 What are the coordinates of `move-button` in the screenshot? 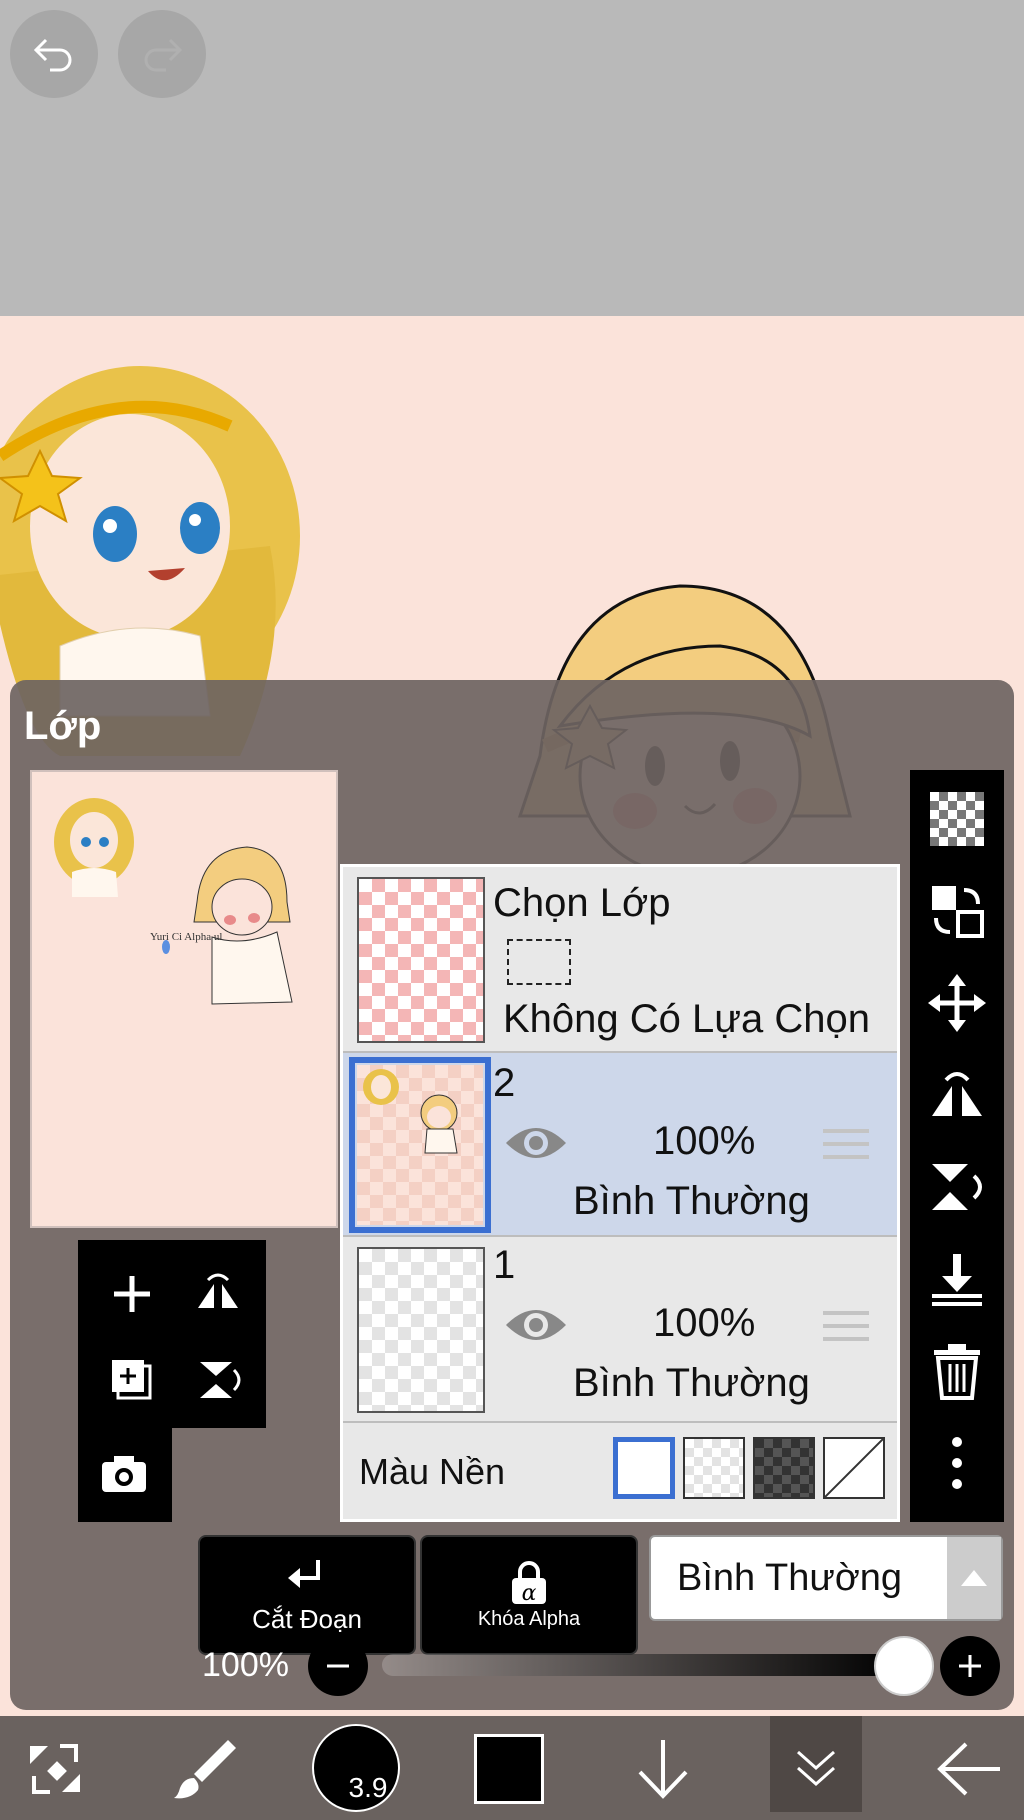 It's located at (957, 1003).